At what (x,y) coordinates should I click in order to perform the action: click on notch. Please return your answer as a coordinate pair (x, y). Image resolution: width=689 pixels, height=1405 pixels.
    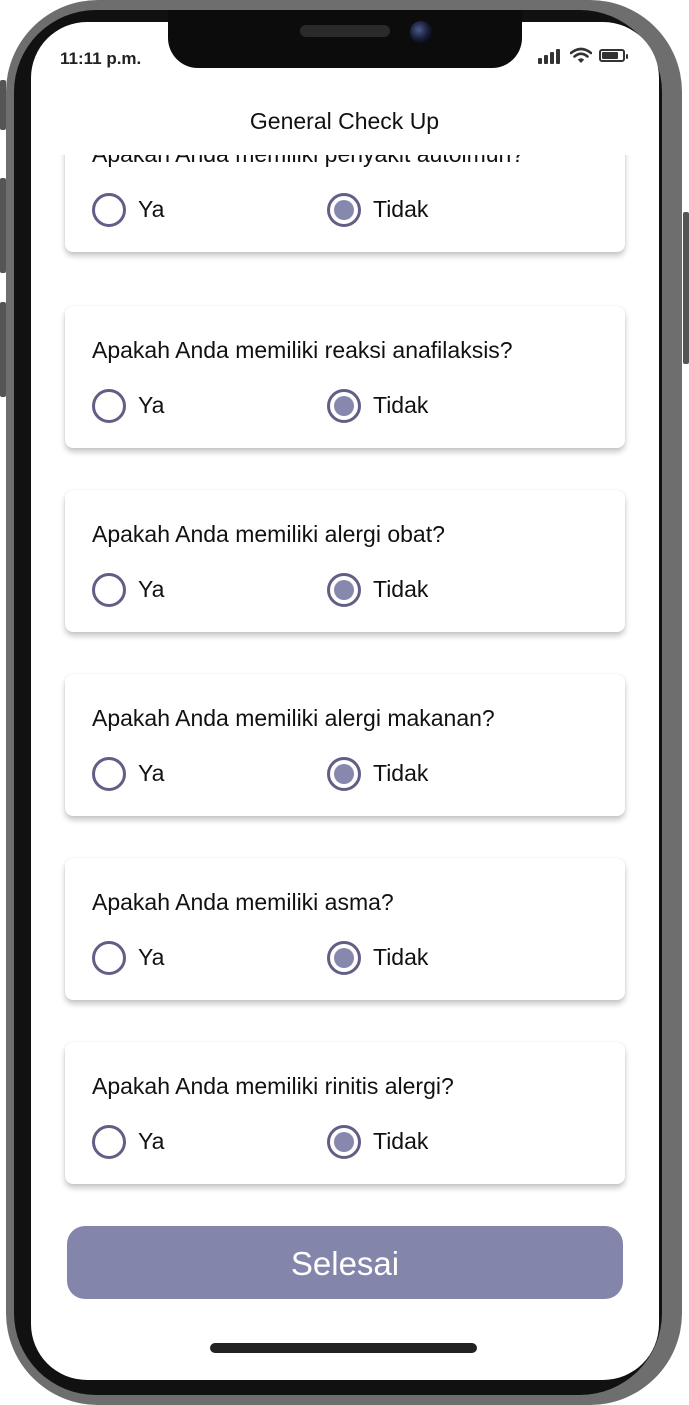
    Looking at the image, I should click on (345, 39).